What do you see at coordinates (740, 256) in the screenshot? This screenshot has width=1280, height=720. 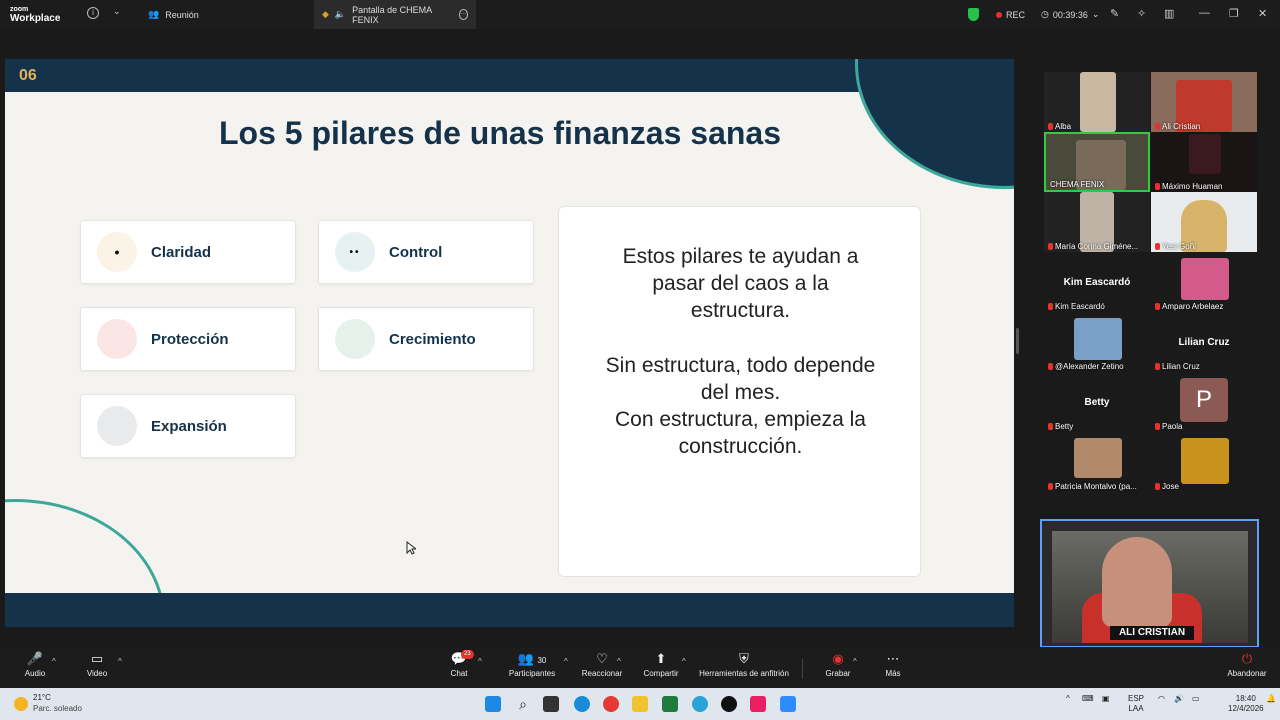 I see `info-line: Estos pilares te ayudan a` at bounding box center [740, 256].